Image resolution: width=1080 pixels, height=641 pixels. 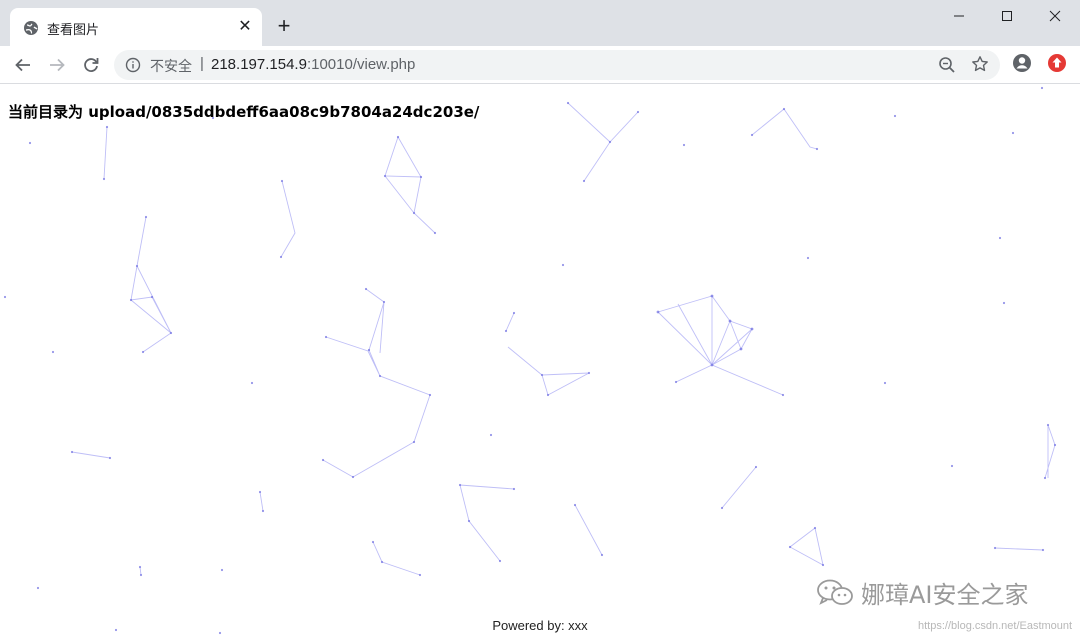 What do you see at coordinates (1057, 63) in the screenshot?
I see `extension-icon` at bounding box center [1057, 63].